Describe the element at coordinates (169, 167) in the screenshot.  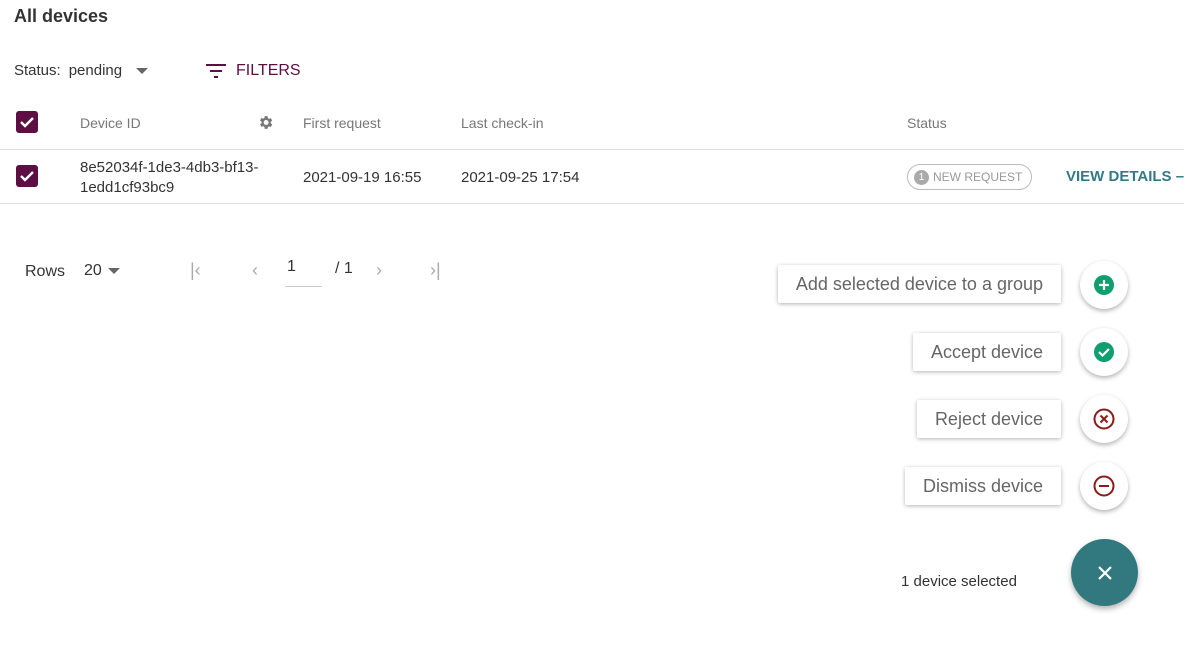
I see `device-id-line1: 8e52034f-1de3-4db3-bf13-` at that location.